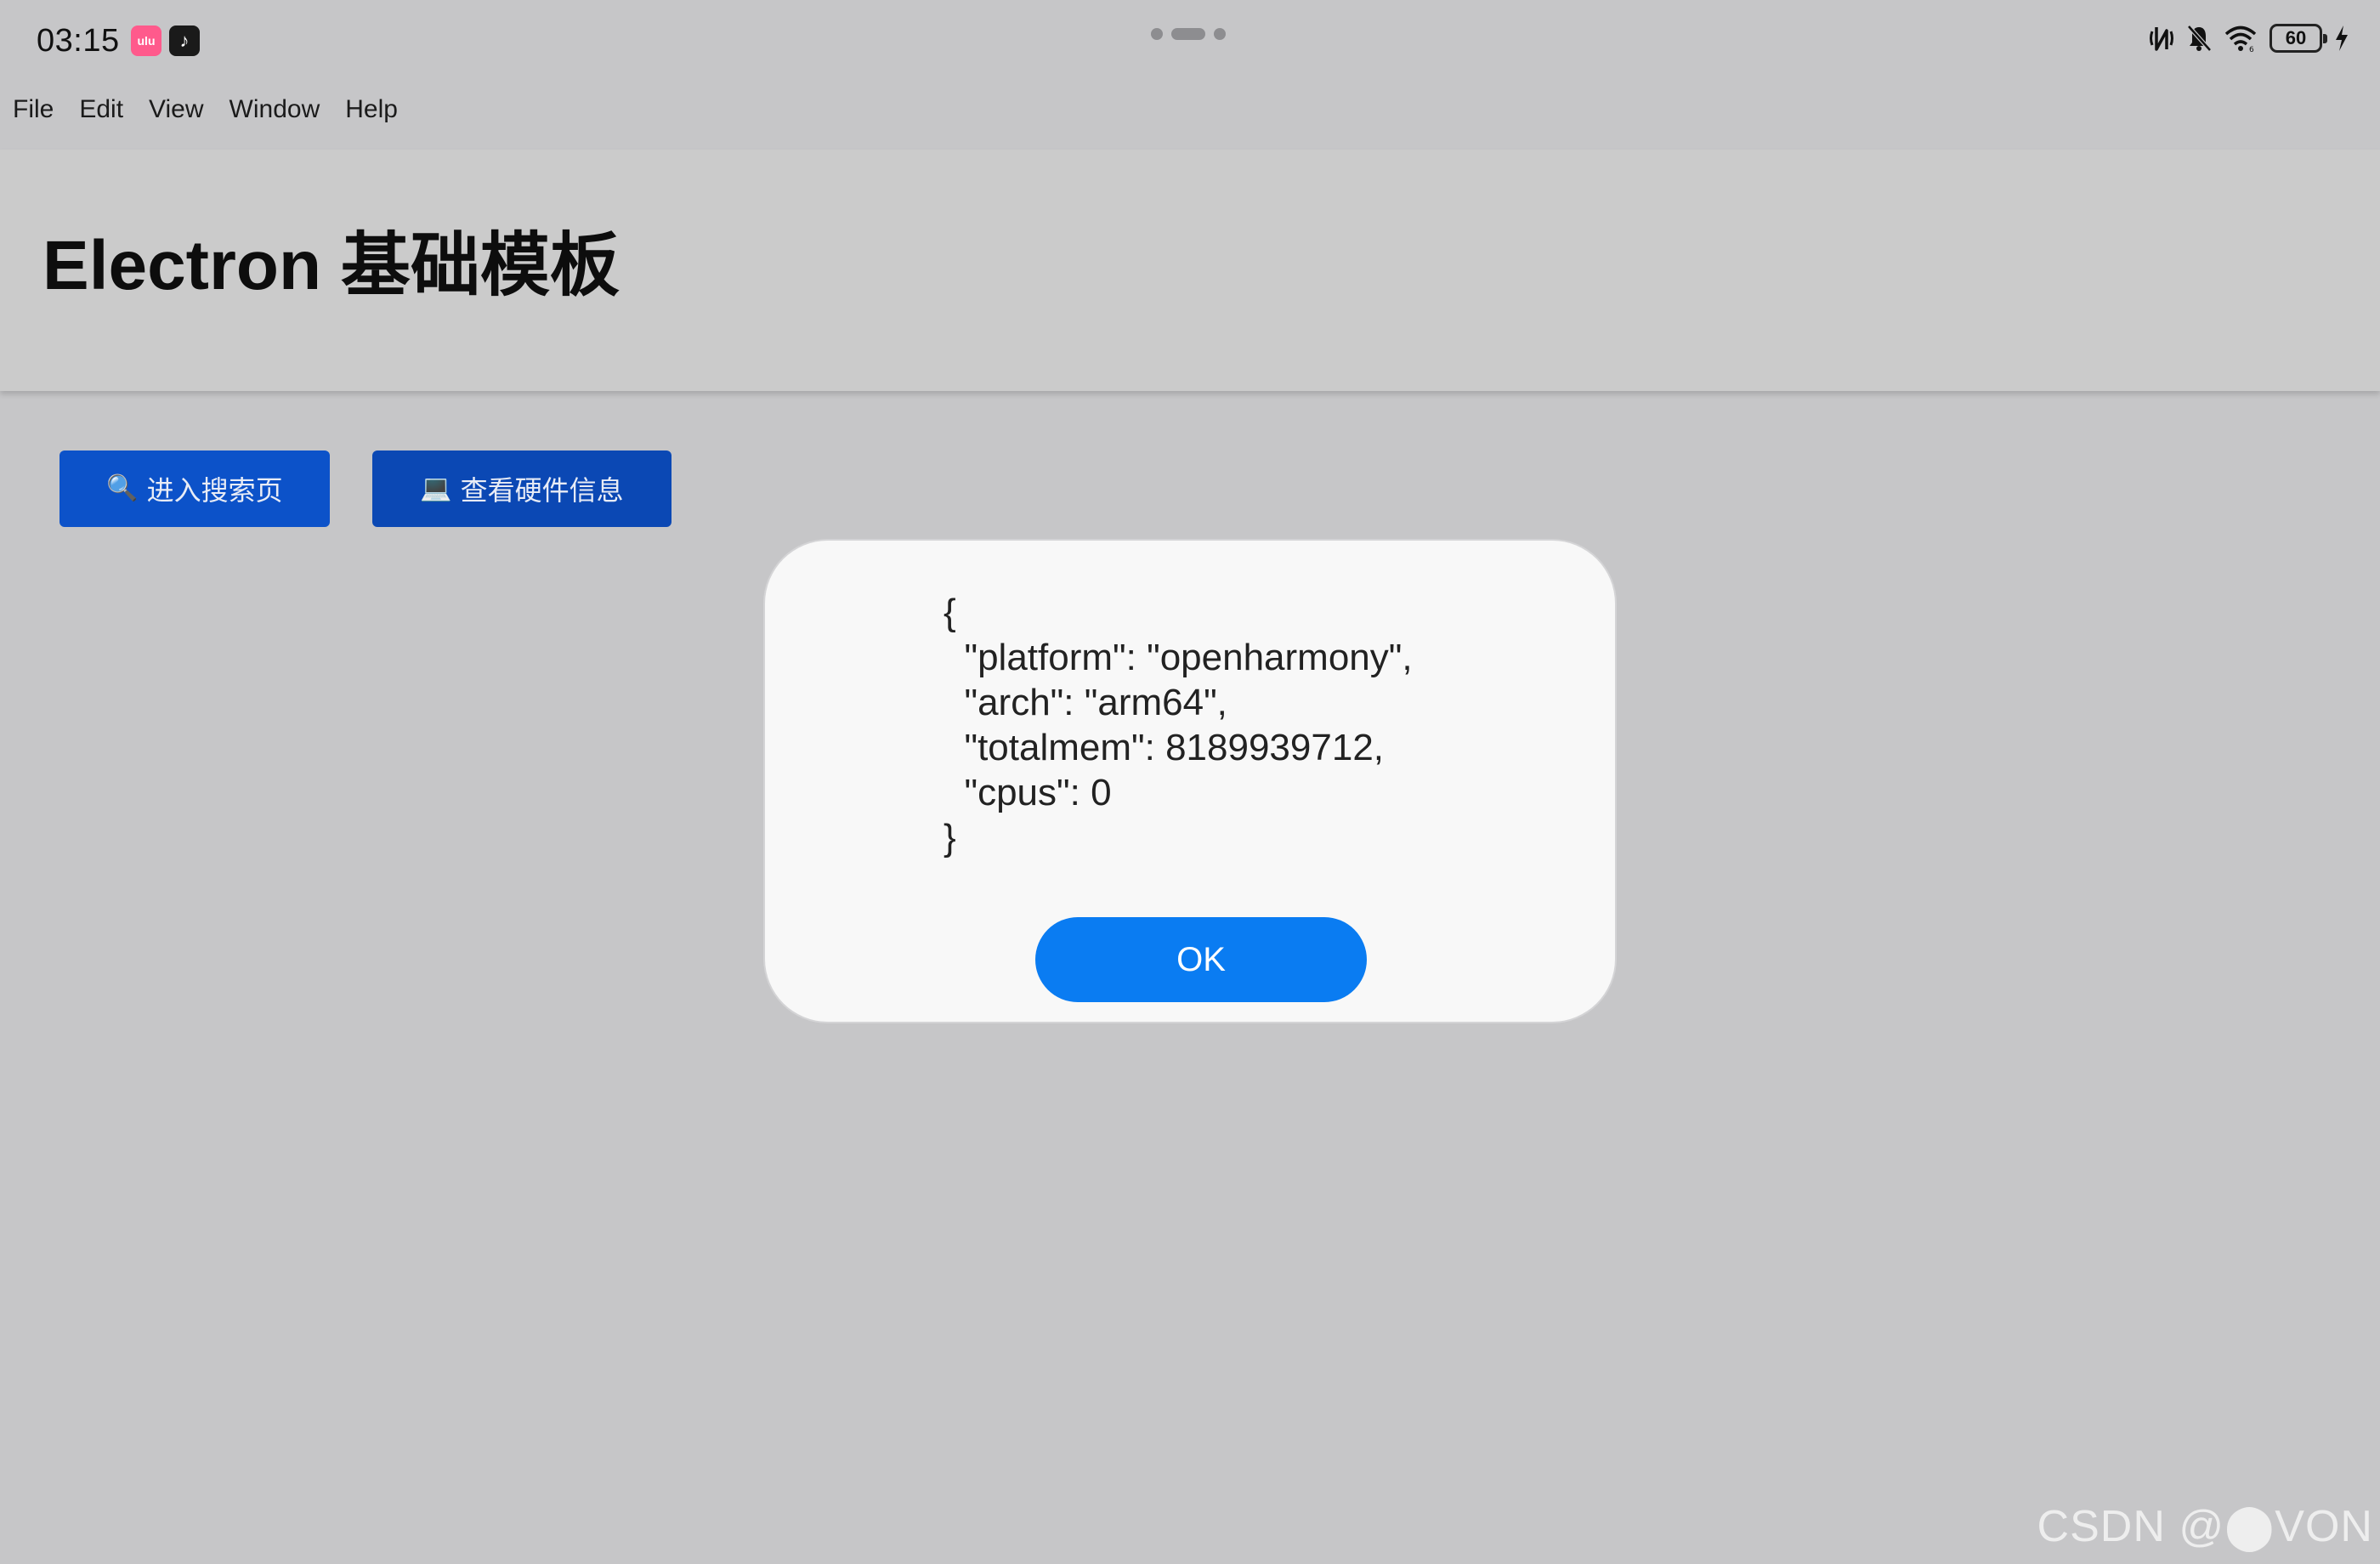  What do you see at coordinates (331, 265) in the screenshot?
I see `page-title: Electron 基础模板` at bounding box center [331, 265].